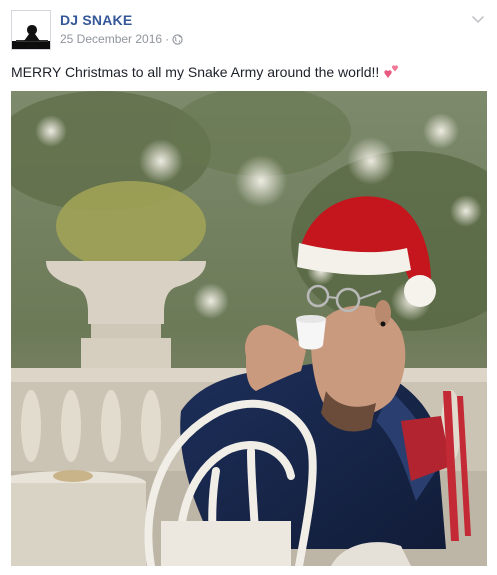  I want to click on post-header: DJ SNAKE 25 December 2016 ·, so click(249, 30).